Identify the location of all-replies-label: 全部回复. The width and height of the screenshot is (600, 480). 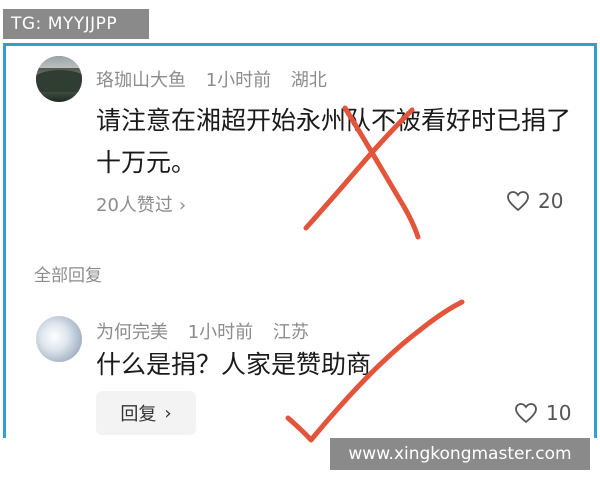
(68, 276).